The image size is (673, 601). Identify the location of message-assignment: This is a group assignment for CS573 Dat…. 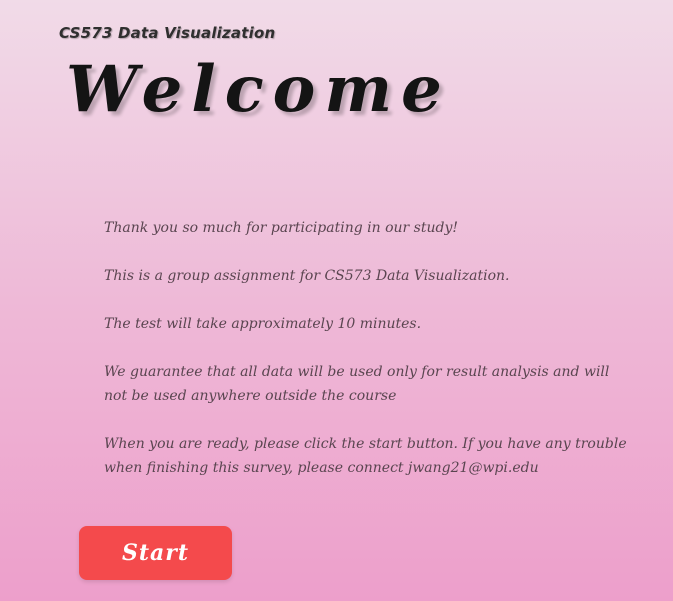
(307, 276).